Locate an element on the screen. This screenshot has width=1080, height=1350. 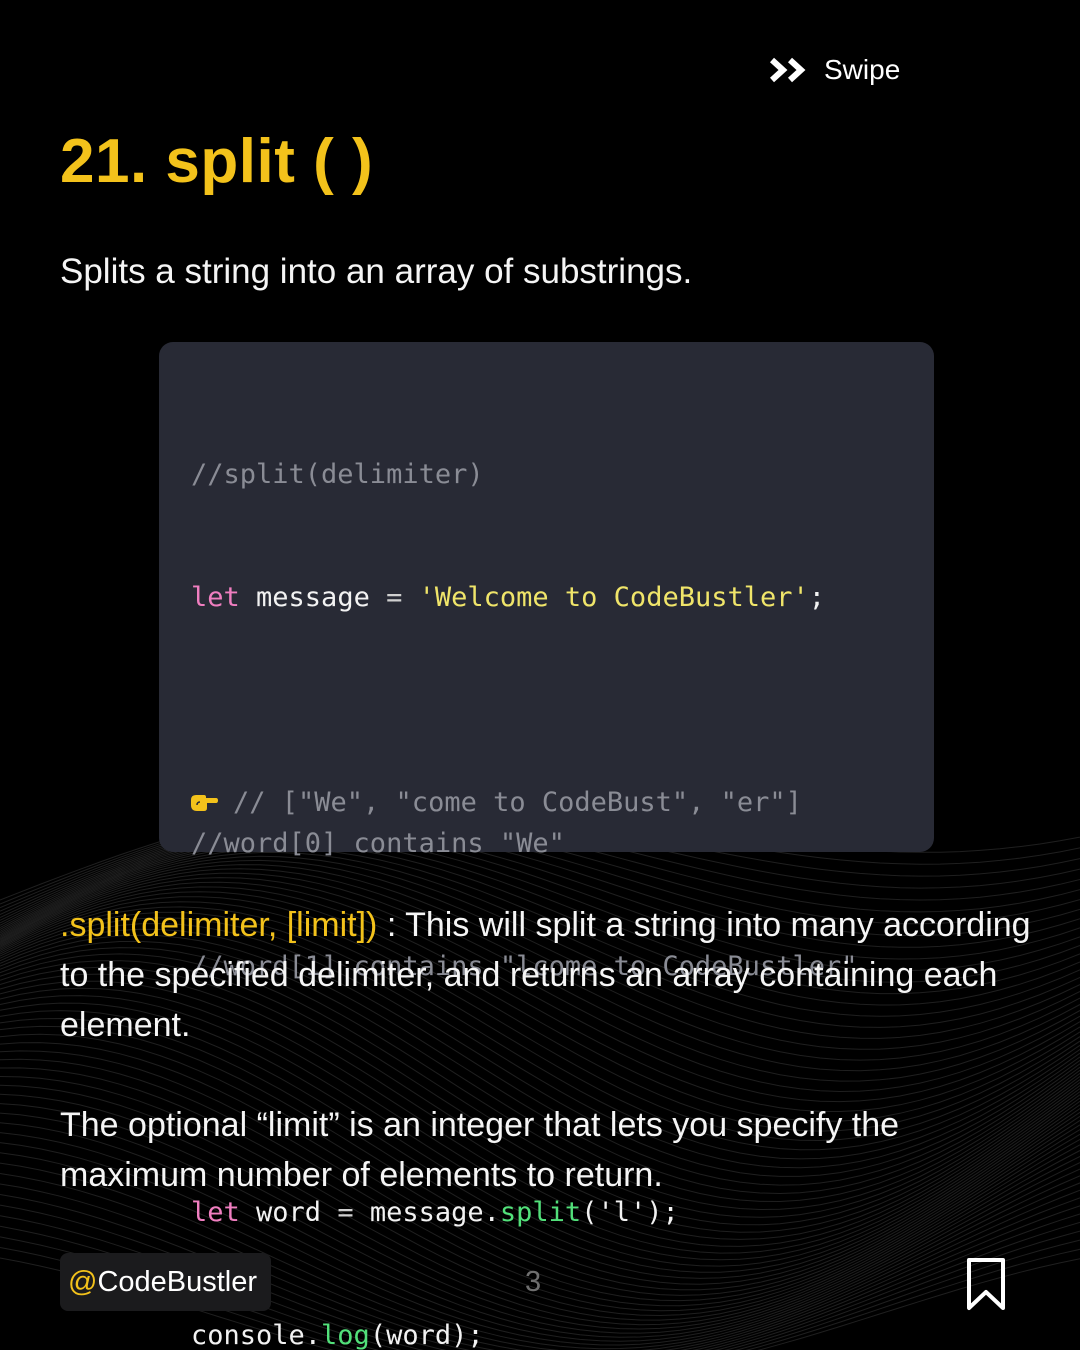
swipe-label: Swipe is located at coordinates (862, 69).